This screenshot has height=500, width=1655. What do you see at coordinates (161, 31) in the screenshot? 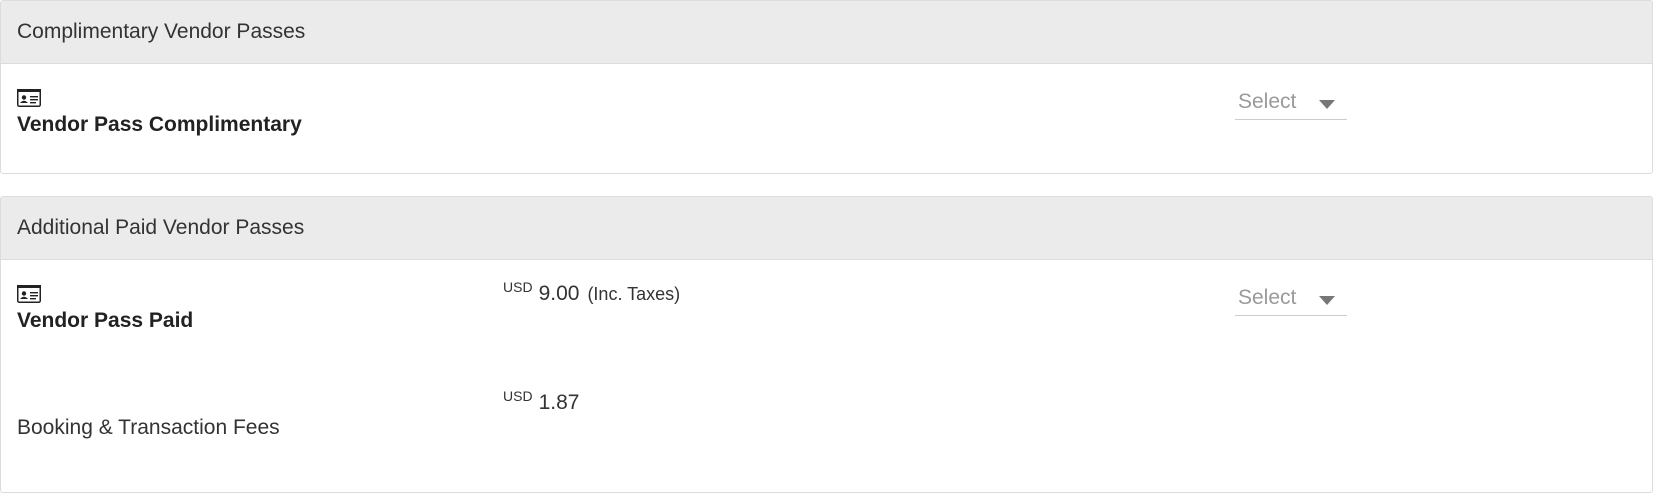
I see `section-title: Complimentary Vendor Passes` at bounding box center [161, 31].